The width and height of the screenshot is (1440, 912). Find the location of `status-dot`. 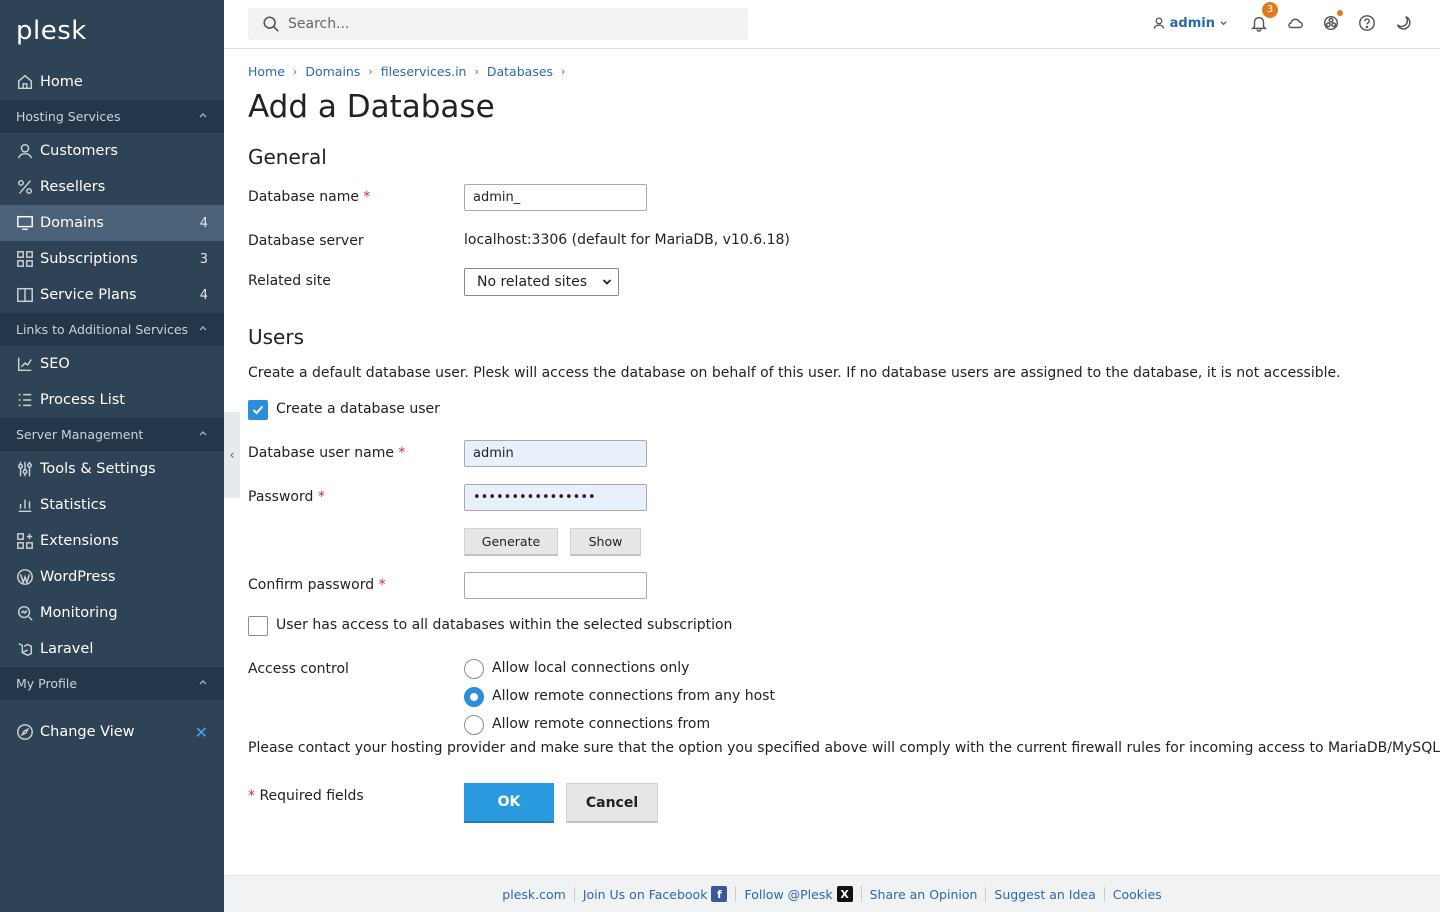

status-dot is located at coordinates (1340, 13).